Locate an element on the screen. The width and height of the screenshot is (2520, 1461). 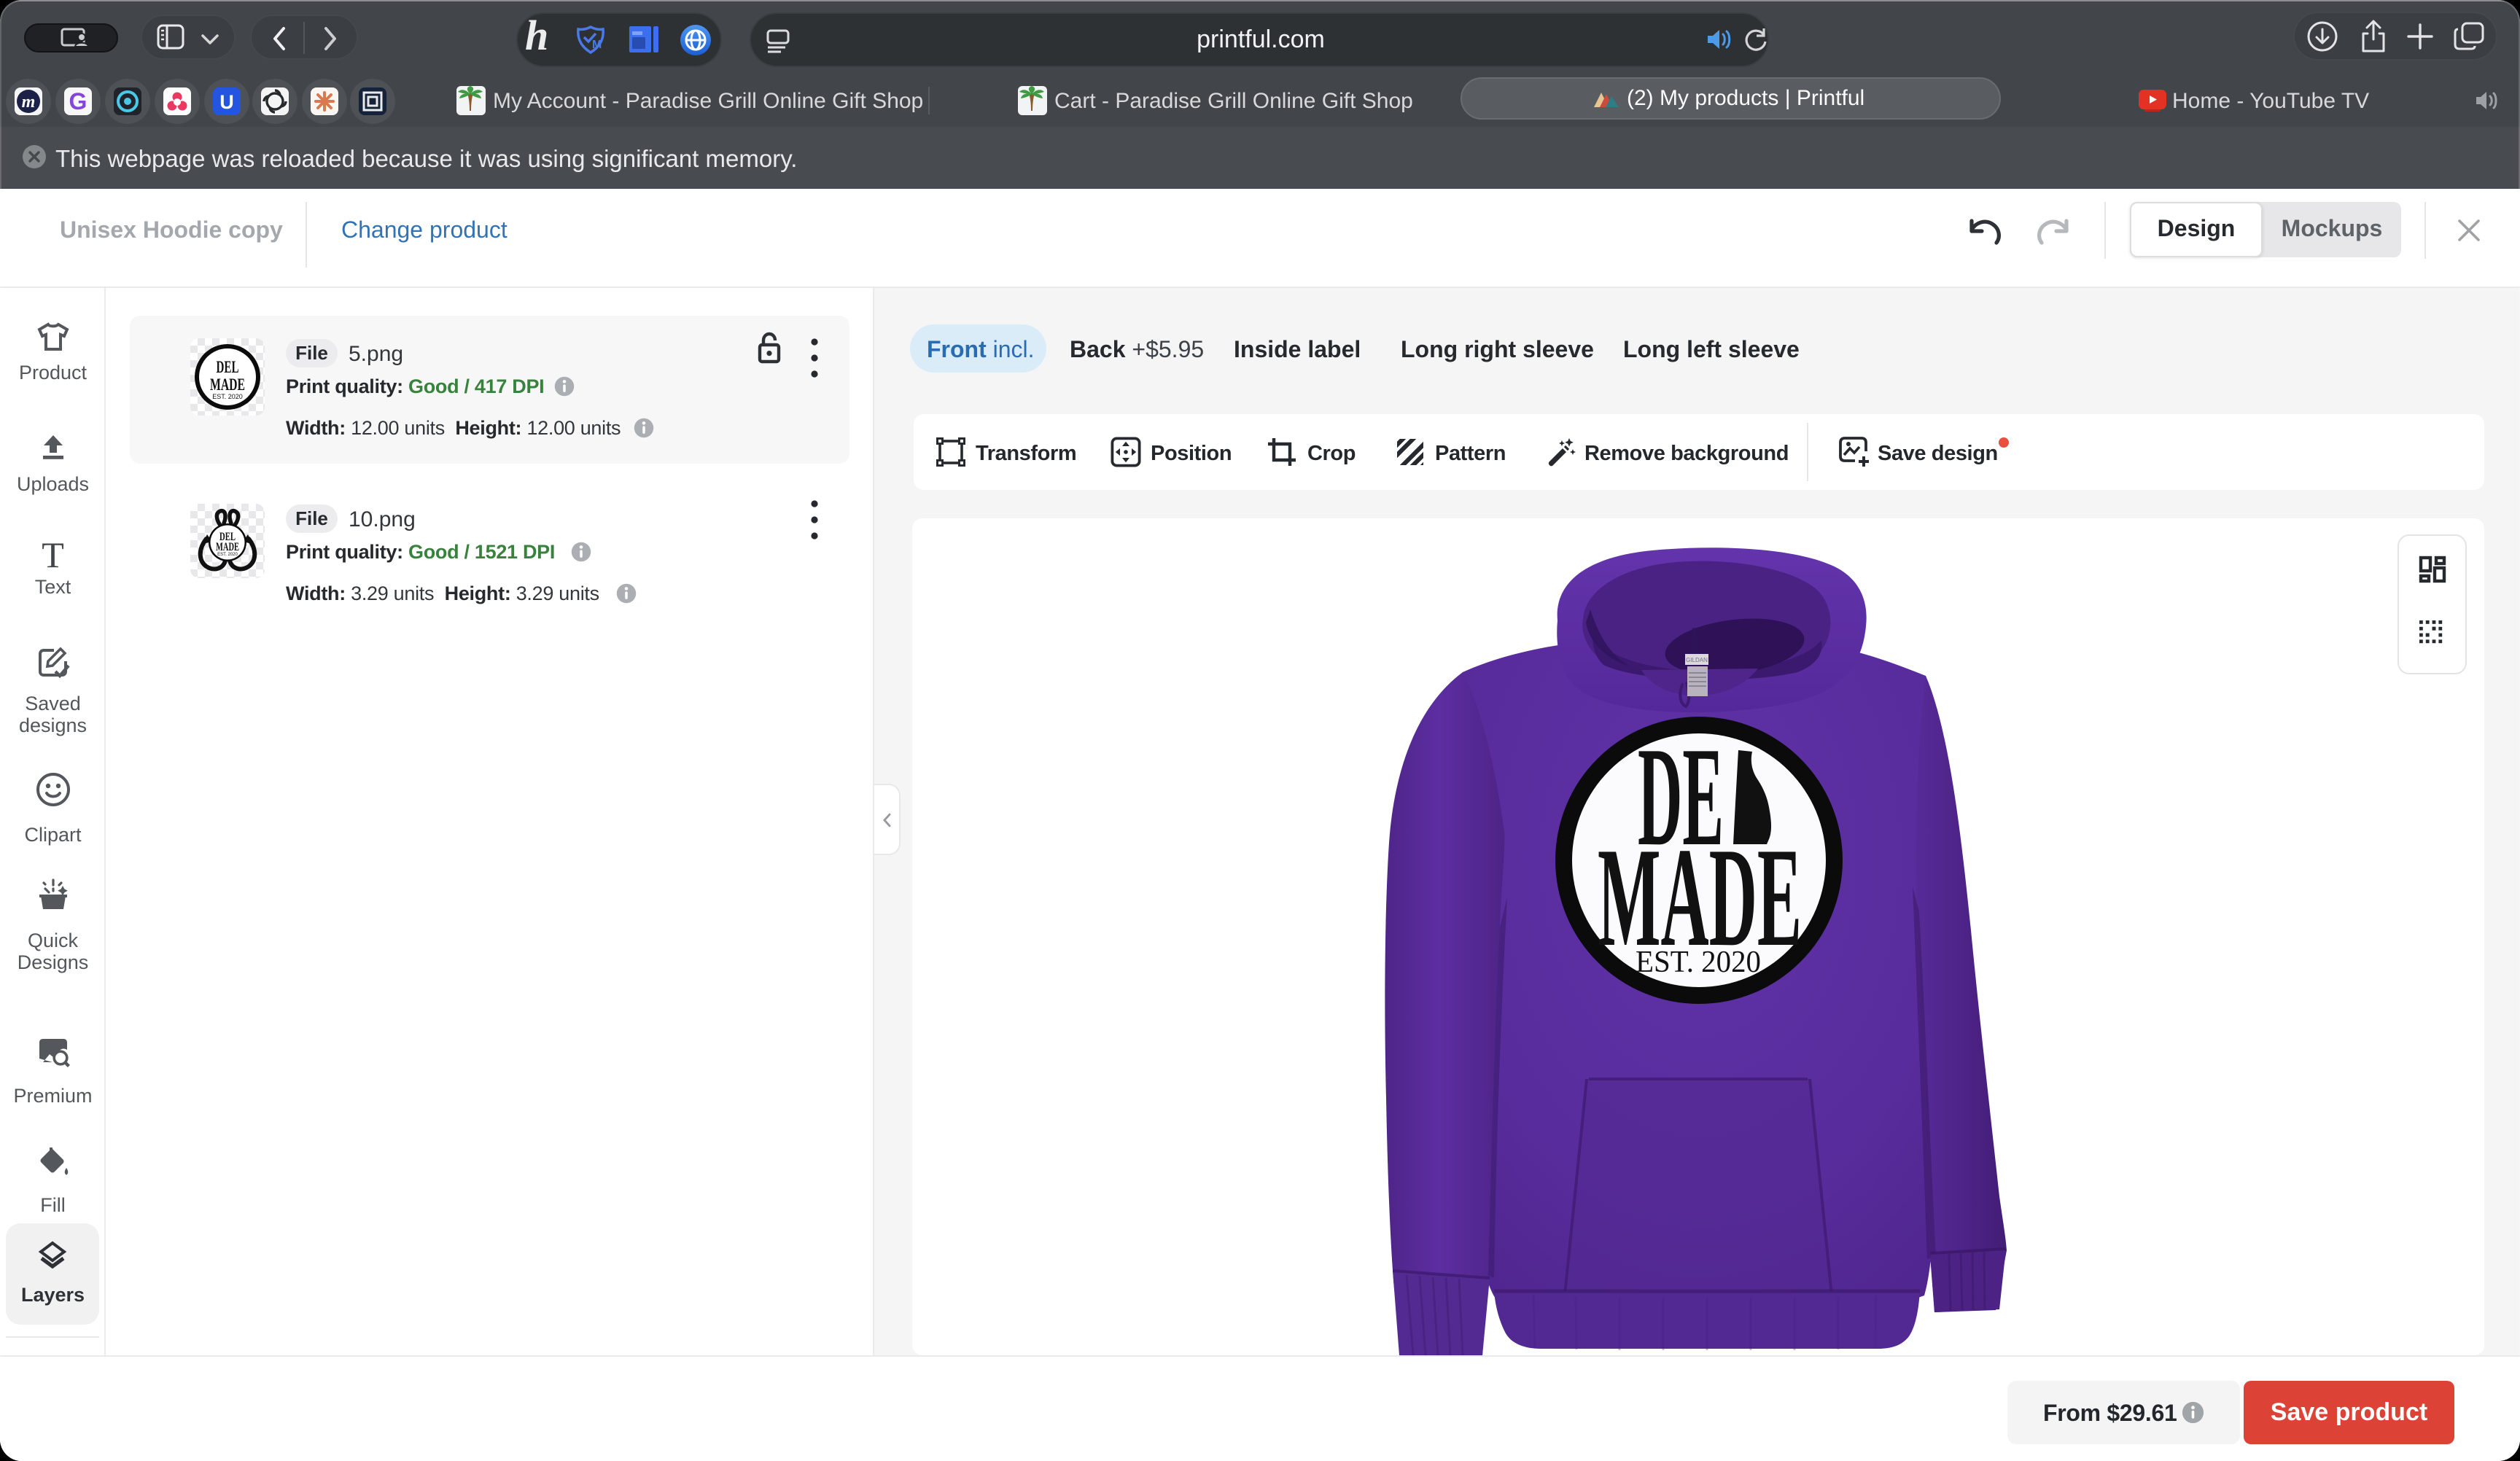
svg-text: GILDAN is located at coordinates (1697, 660).